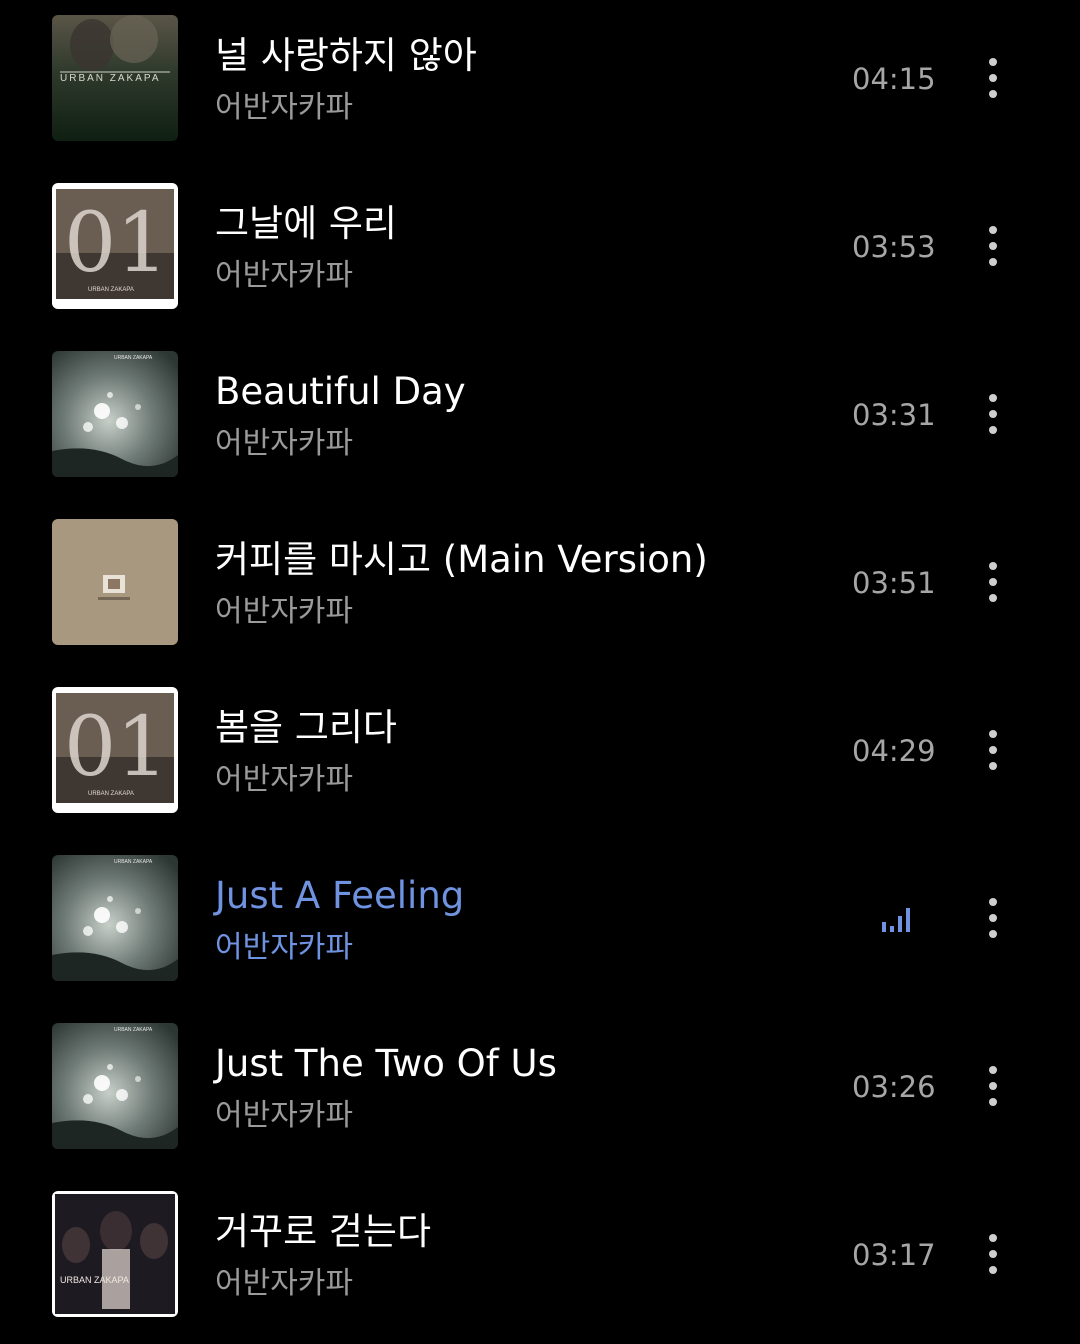  Describe the element at coordinates (461, 559) in the screenshot. I see `track-title: 커피를 마시고 (Main Version)` at that location.